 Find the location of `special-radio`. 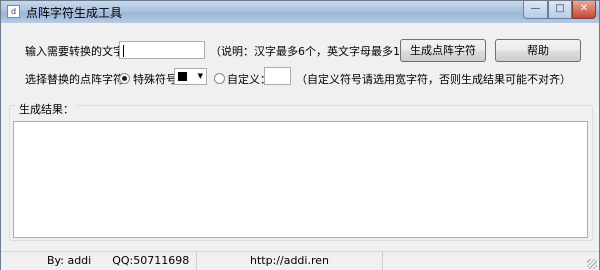

special-radio is located at coordinates (124, 78).